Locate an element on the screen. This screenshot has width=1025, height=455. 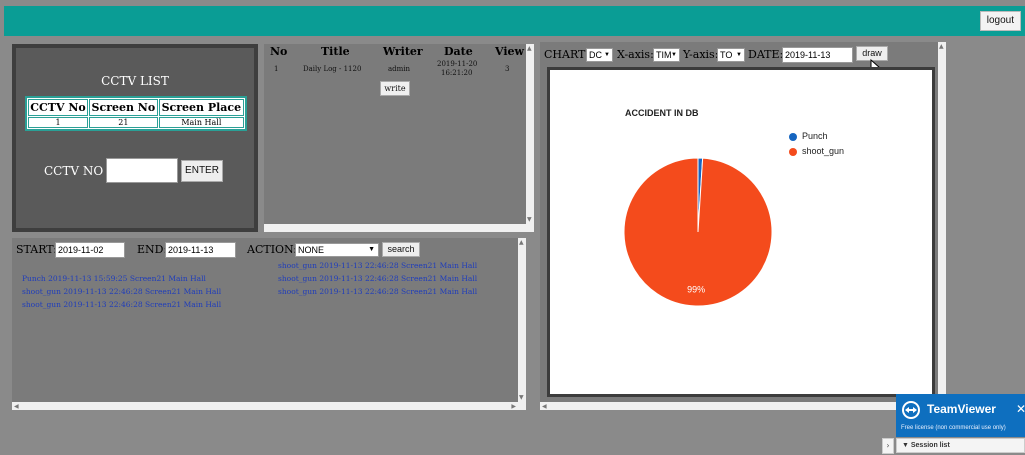
legend-label-punch: Punch is located at coordinates (815, 136).